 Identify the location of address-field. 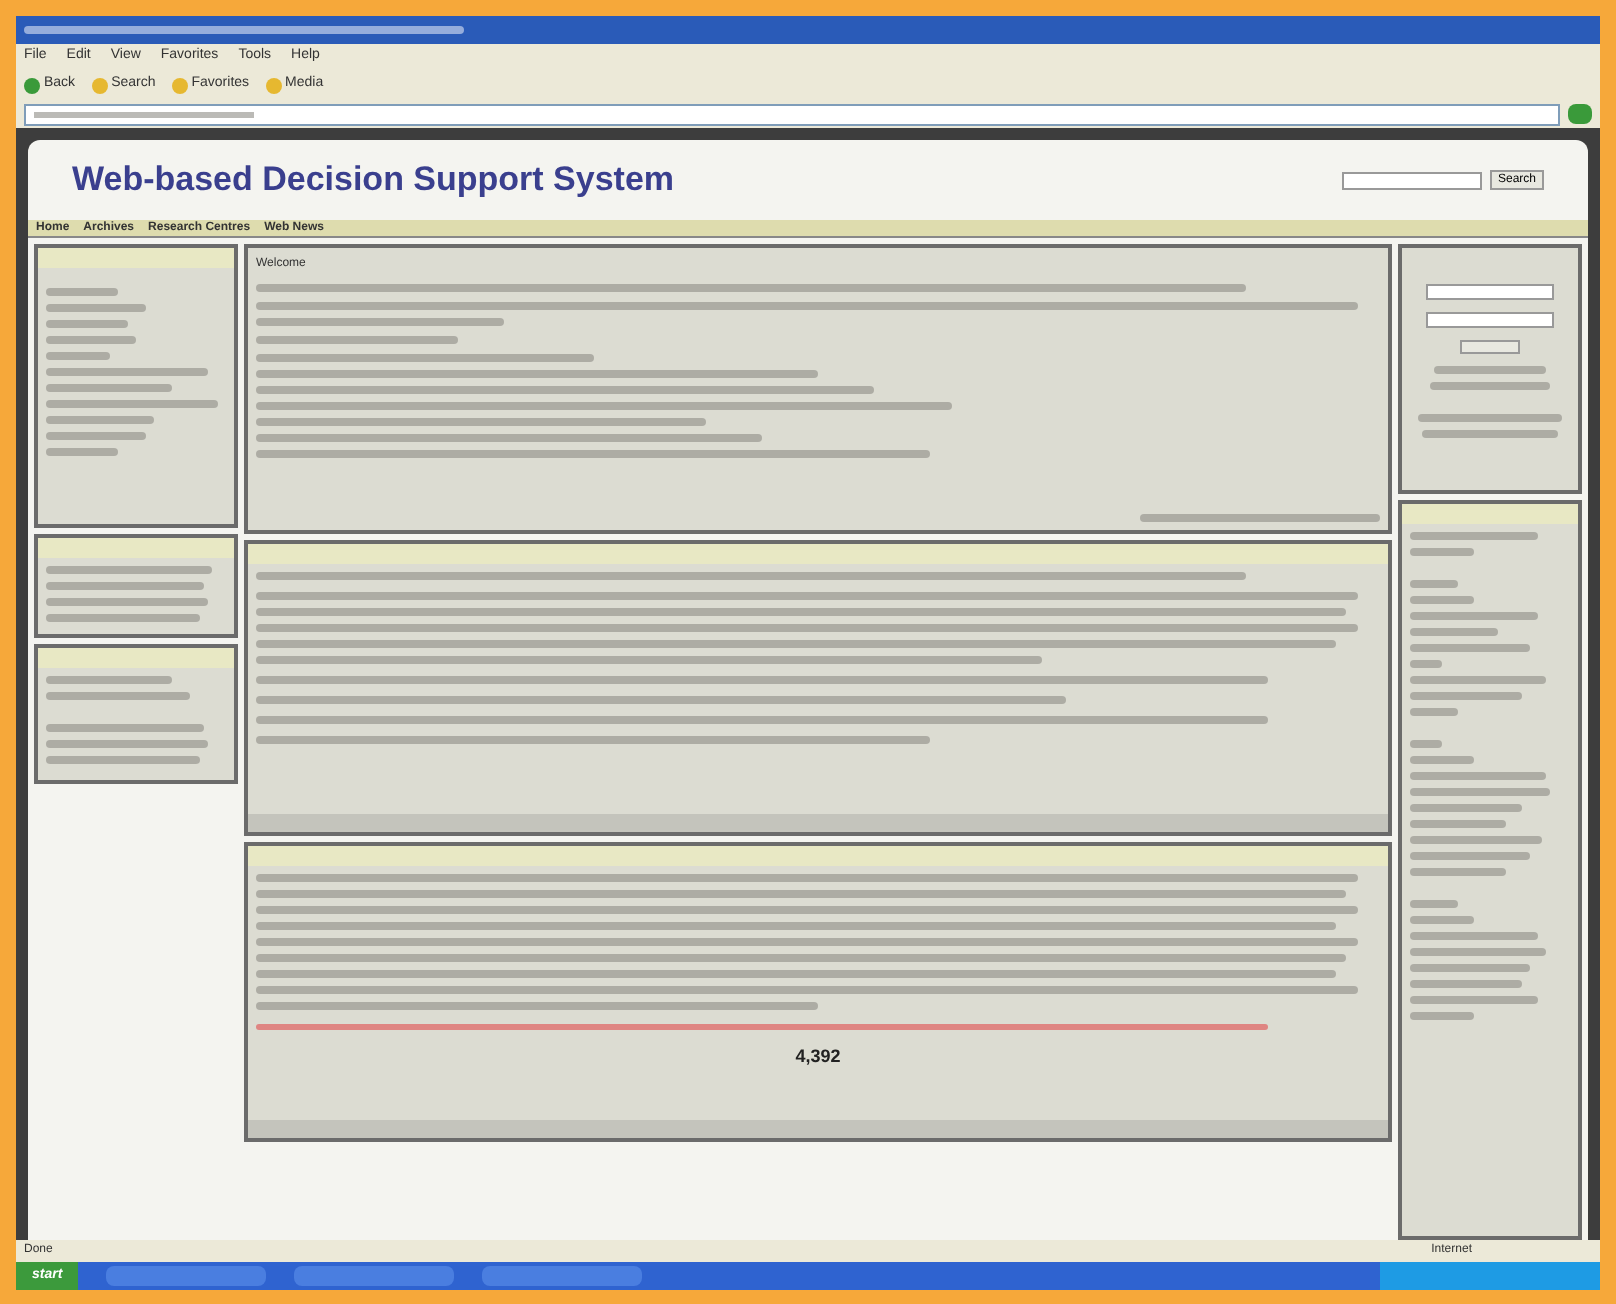
(792, 114).